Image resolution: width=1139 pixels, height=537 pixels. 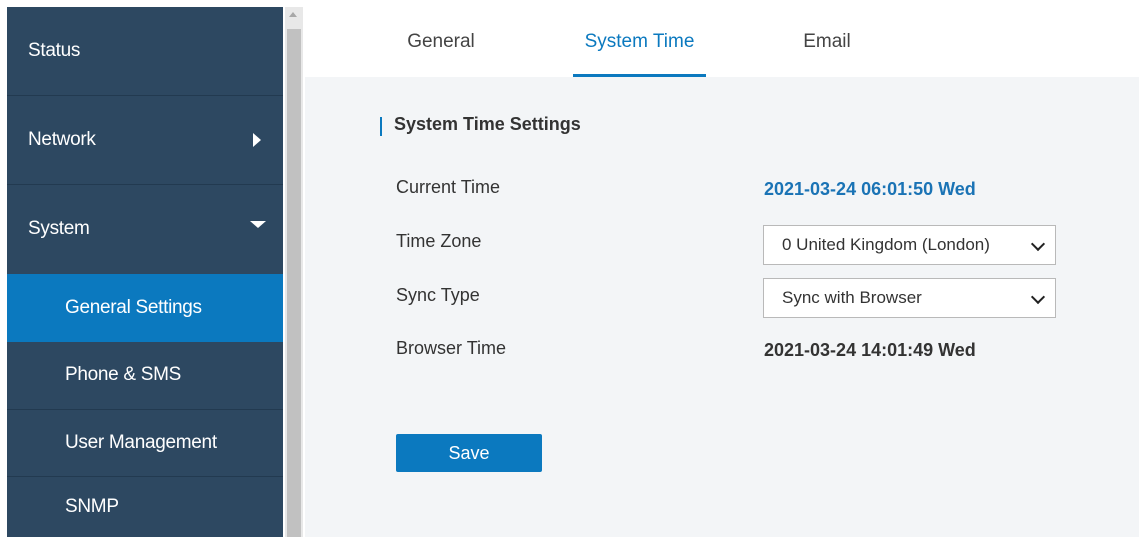 I want to click on sidebar-item-label: Network, so click(x=62, y=139).